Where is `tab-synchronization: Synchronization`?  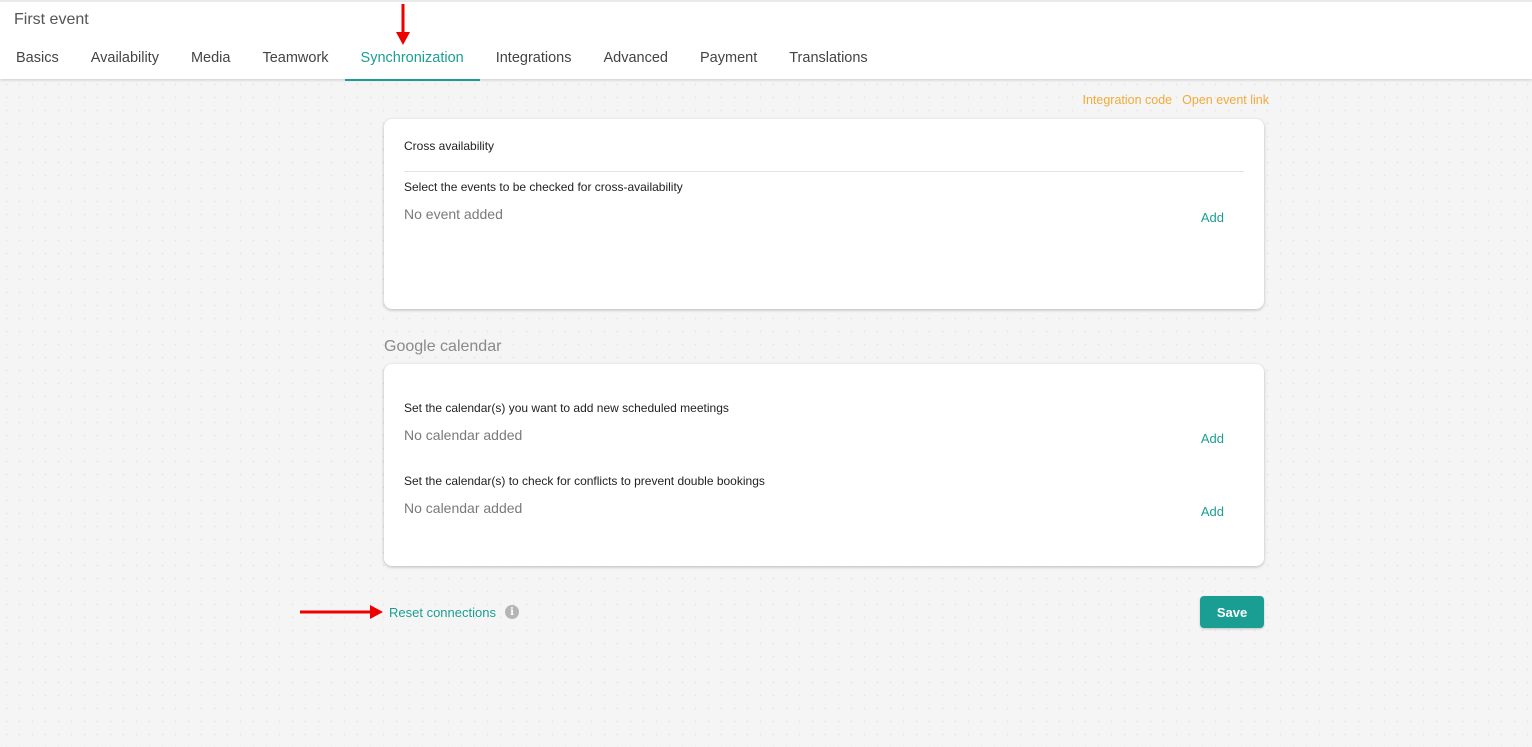 tab-synchronization: Synchronization is located at coordinates (412, 59).